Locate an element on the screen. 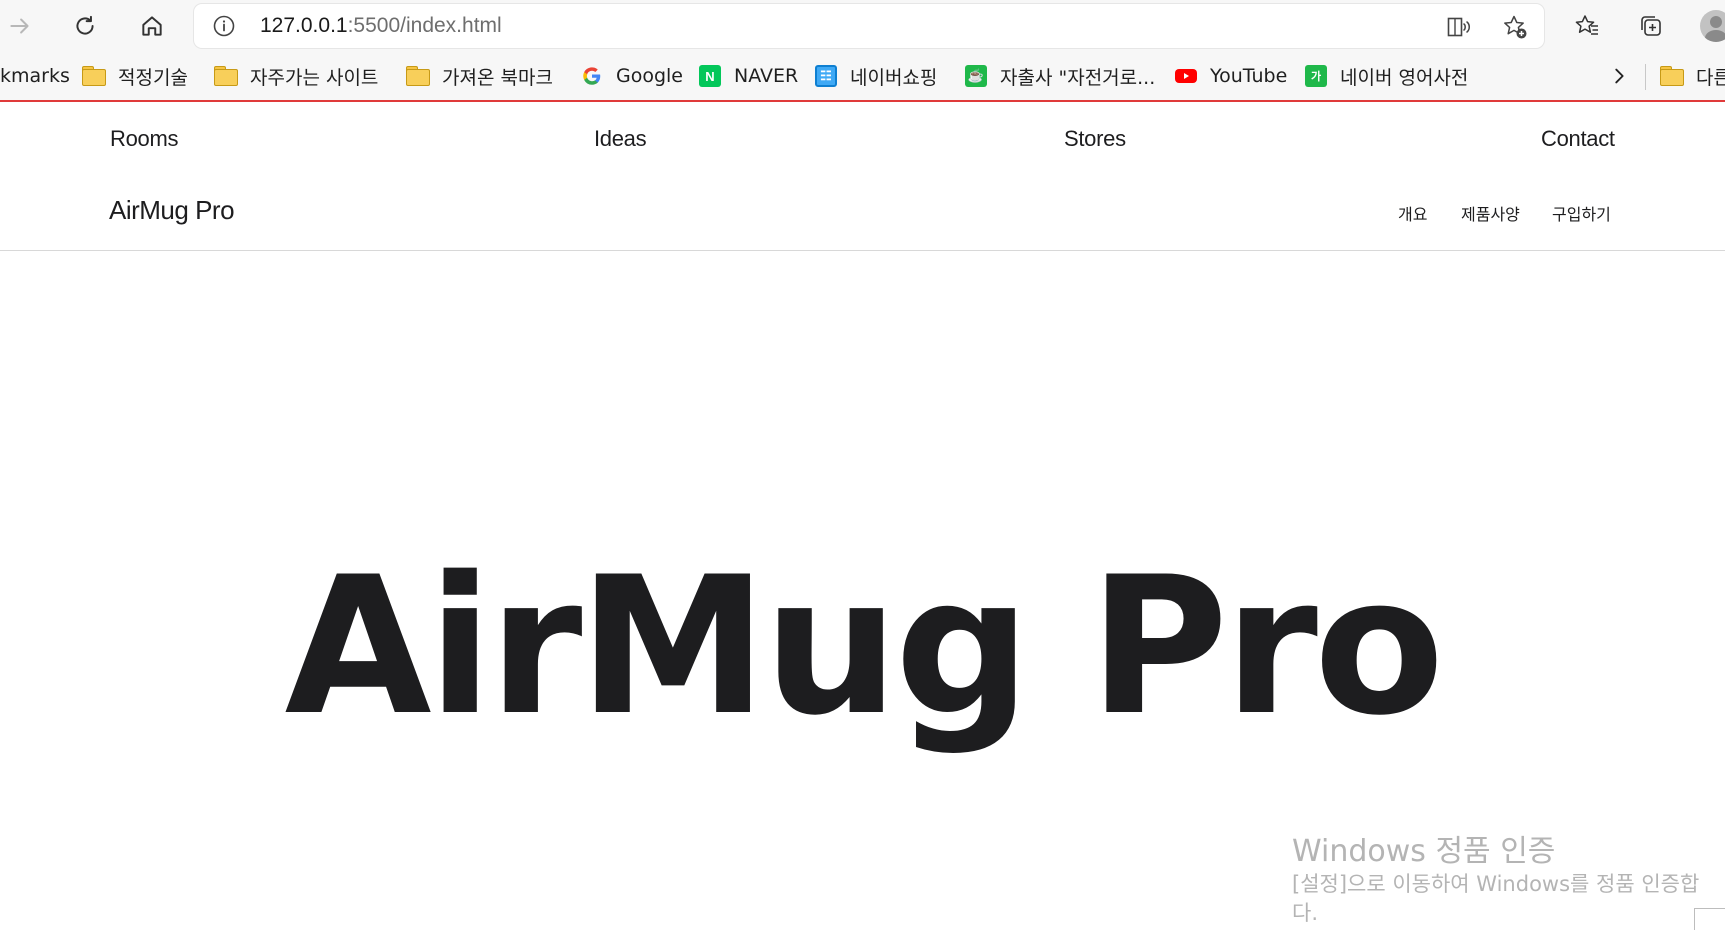 This screenshot has width=1725, height=930. youtube-icon is located at coordinates (1186, 76).